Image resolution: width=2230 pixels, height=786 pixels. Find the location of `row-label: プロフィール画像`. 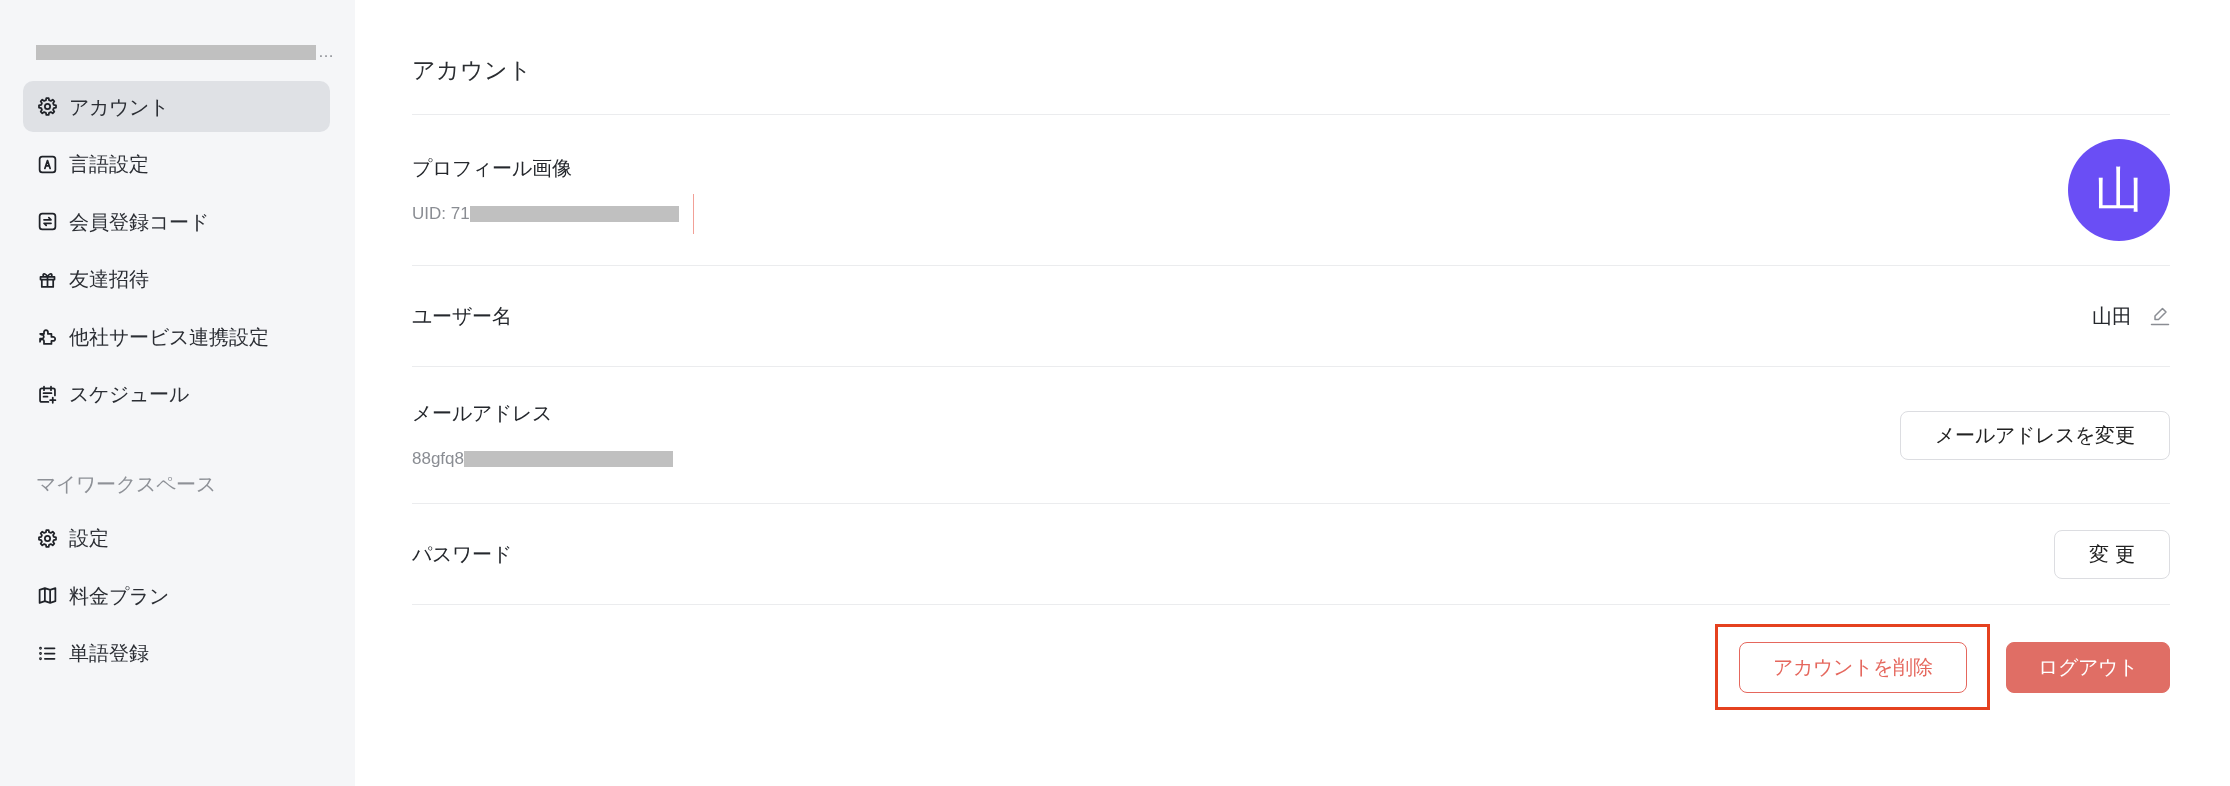

row-label: プロフィール画像 is located at coordinates (492, 168).